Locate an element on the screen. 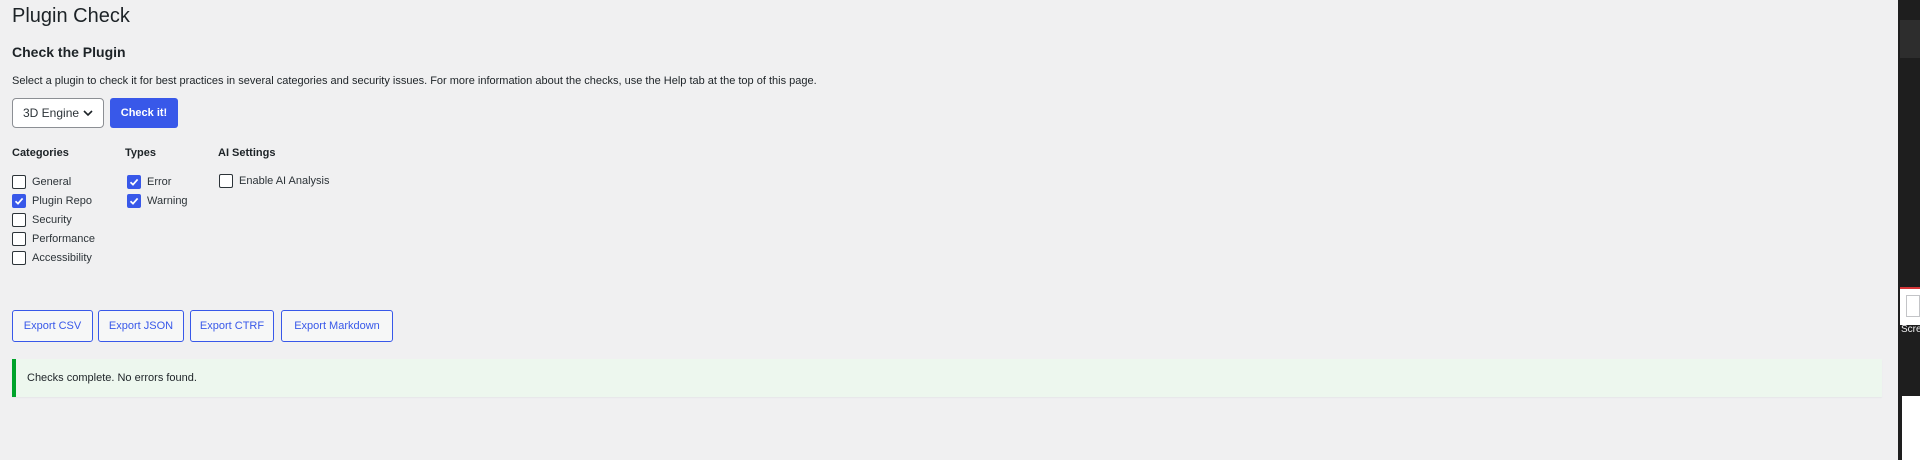  type-error-checkbox is located at coordinates (134, 182).